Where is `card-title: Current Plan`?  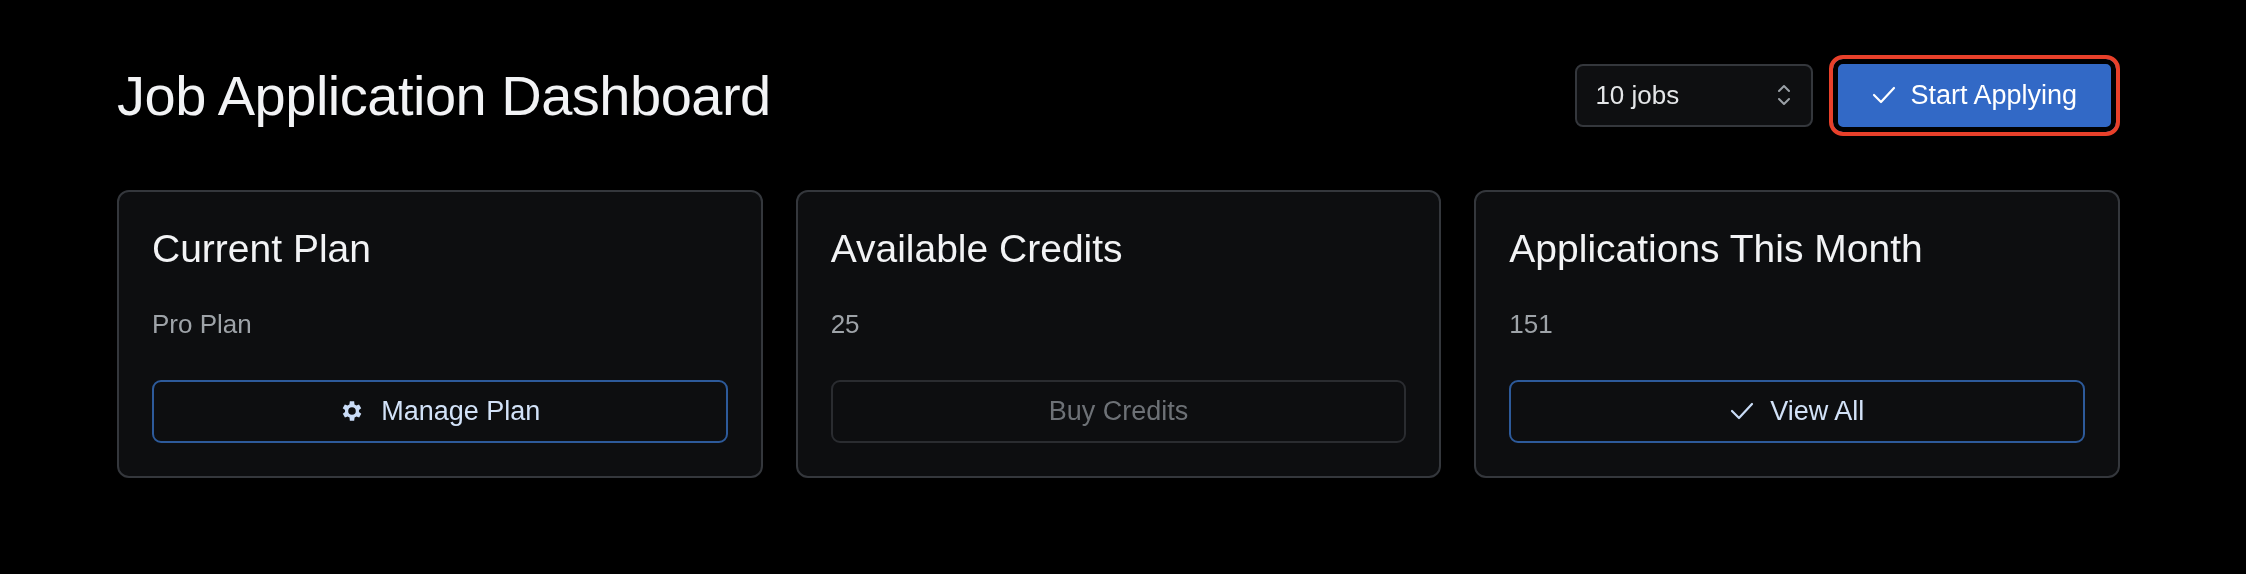
card-title: Current Plan is located at coordinates (262, 249).